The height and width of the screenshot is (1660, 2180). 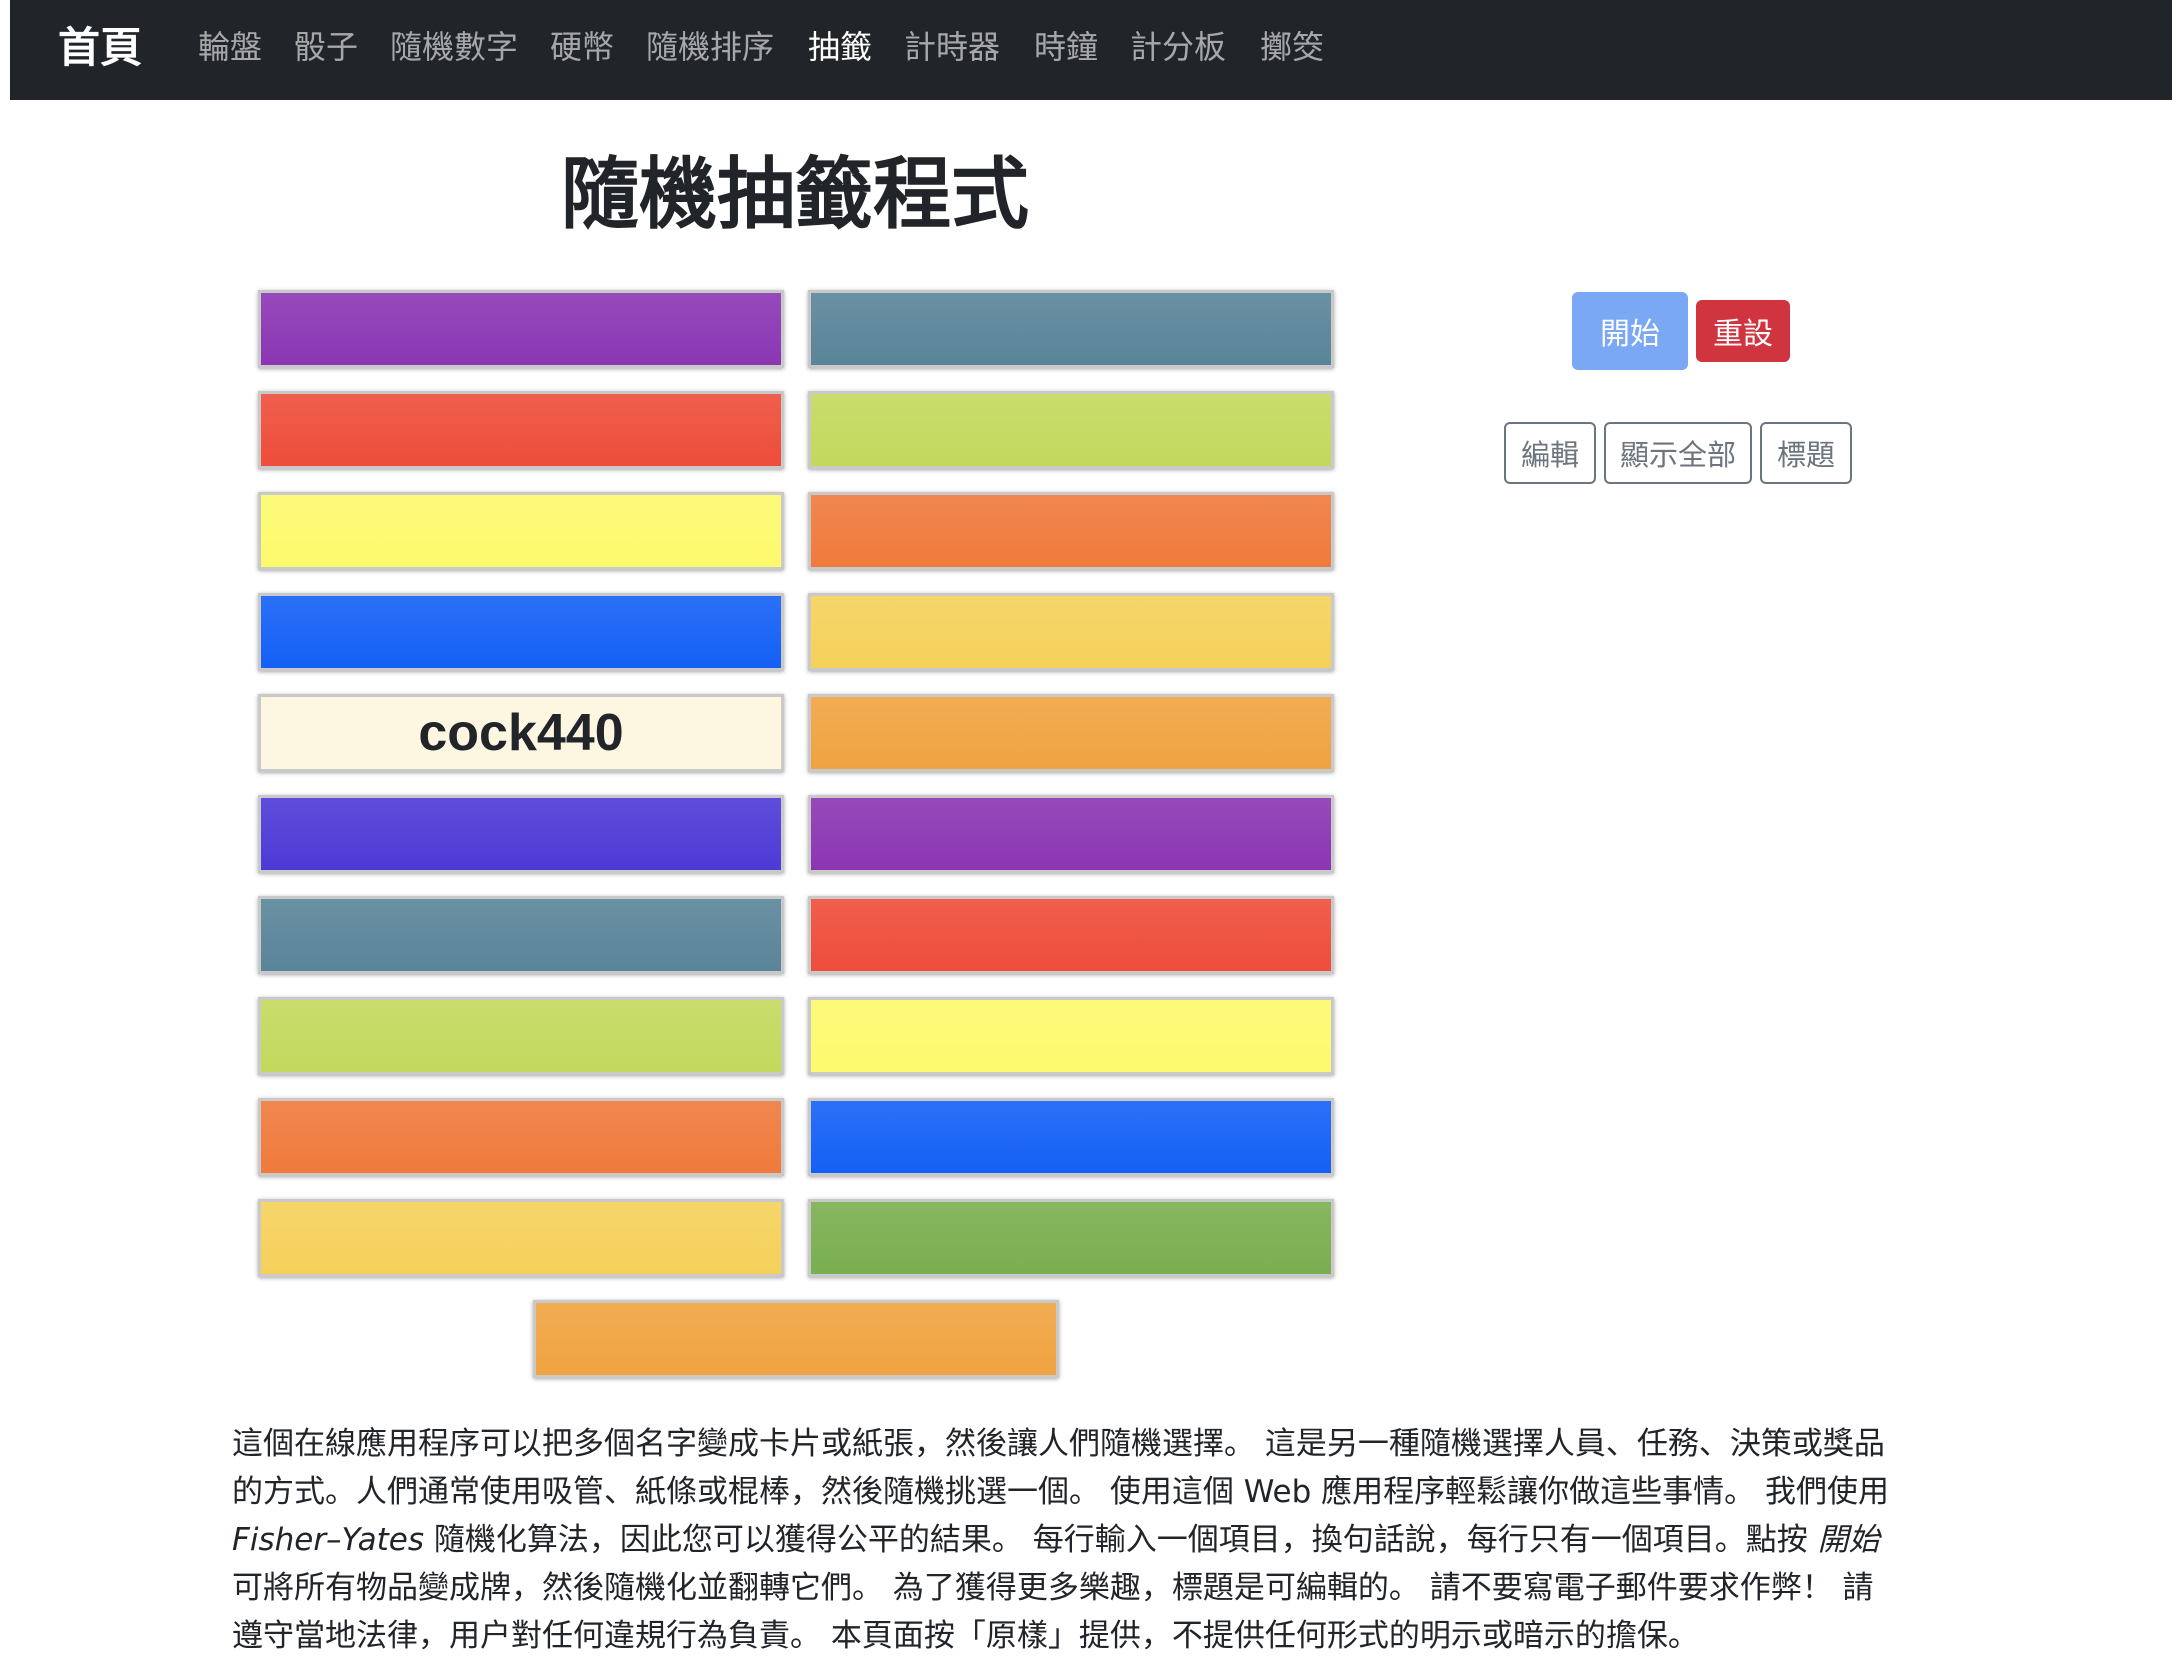 I want to click on heading-button: 標題, so click(x=1806, y=453).